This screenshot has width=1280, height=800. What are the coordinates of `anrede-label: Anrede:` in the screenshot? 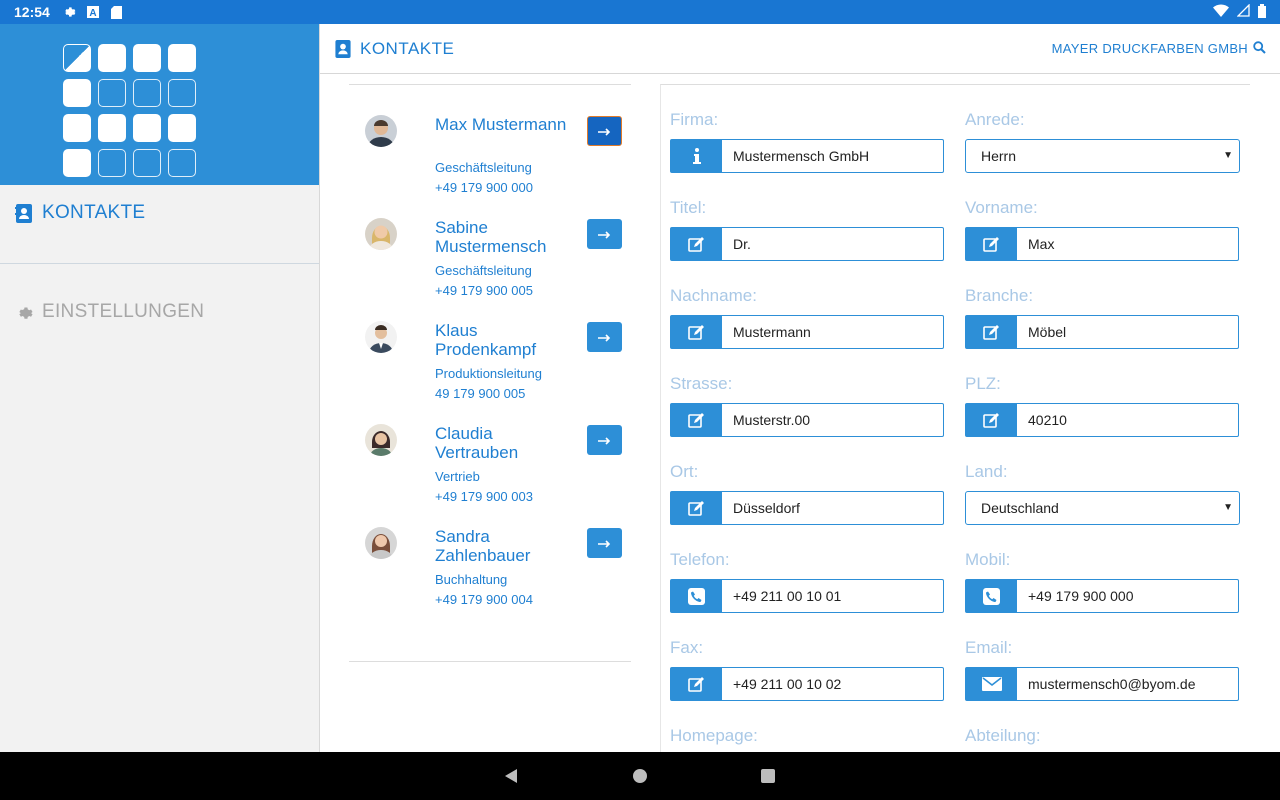 It's located at (995, 119).